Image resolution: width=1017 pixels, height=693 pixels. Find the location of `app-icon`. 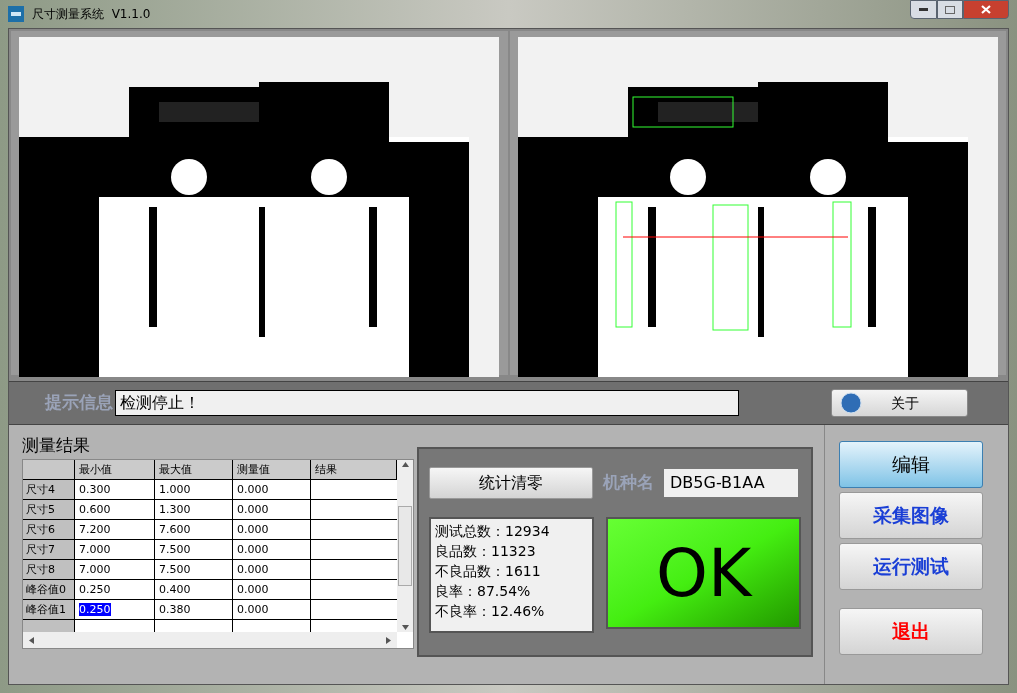

app-icon is located at coordinates (16, 14).